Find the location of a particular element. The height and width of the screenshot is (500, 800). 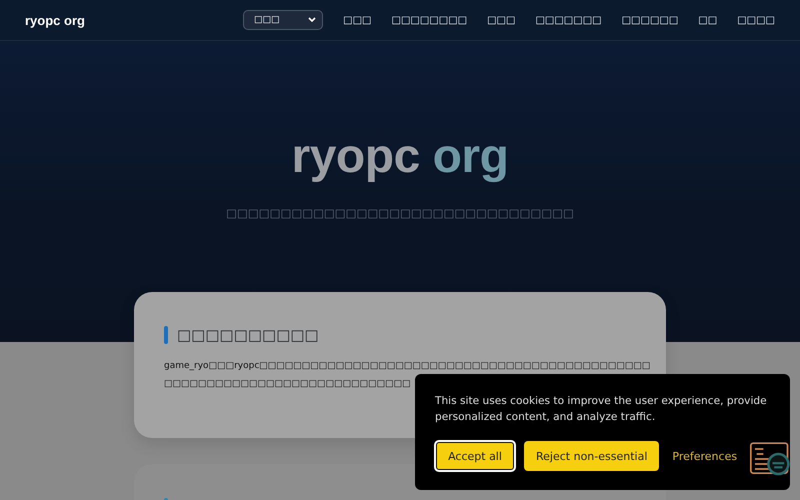

cookie-settings-icon is located at coordinates (770, 459).